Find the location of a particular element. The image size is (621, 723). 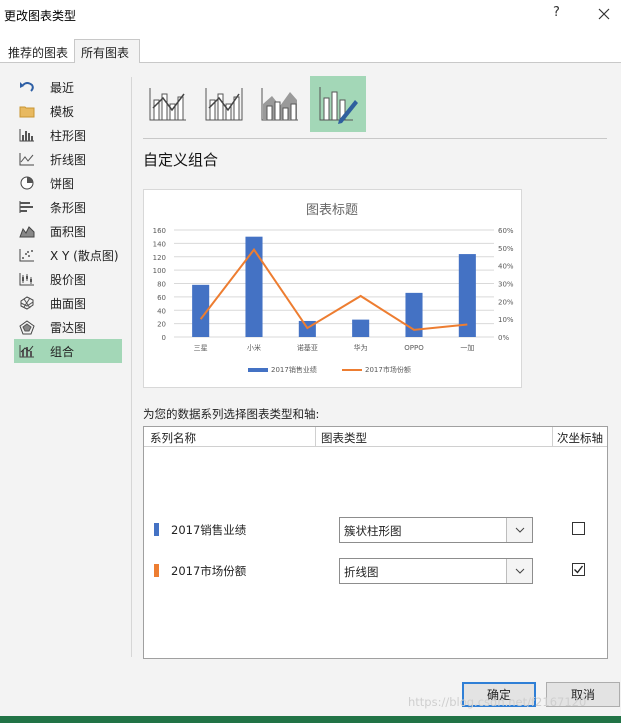

sidebar-item-templates: 模板 is located at coordinates (68, 111).